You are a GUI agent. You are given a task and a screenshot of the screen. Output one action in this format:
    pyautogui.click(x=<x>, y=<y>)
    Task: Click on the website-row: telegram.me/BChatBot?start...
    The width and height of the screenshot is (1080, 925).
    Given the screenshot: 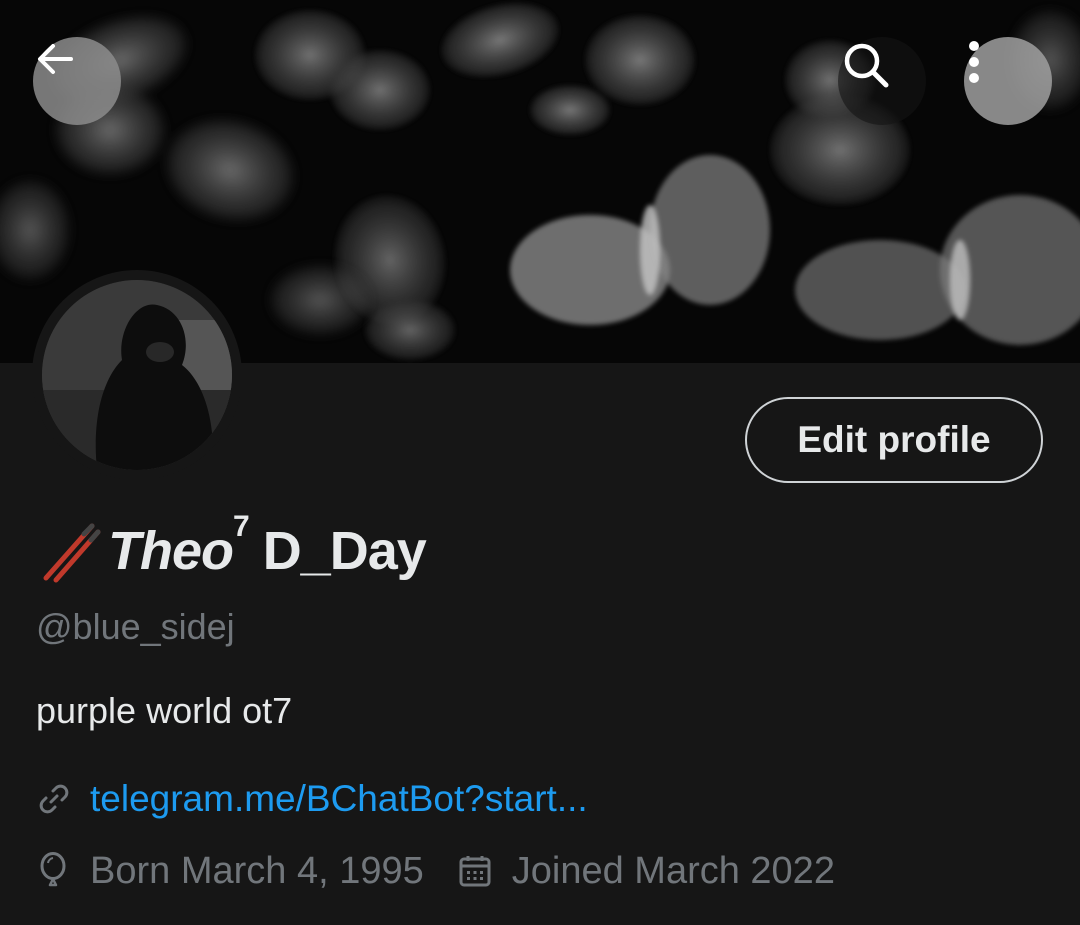 What is the action you would take?
    pyautogui.click(x=312, y=799)
    